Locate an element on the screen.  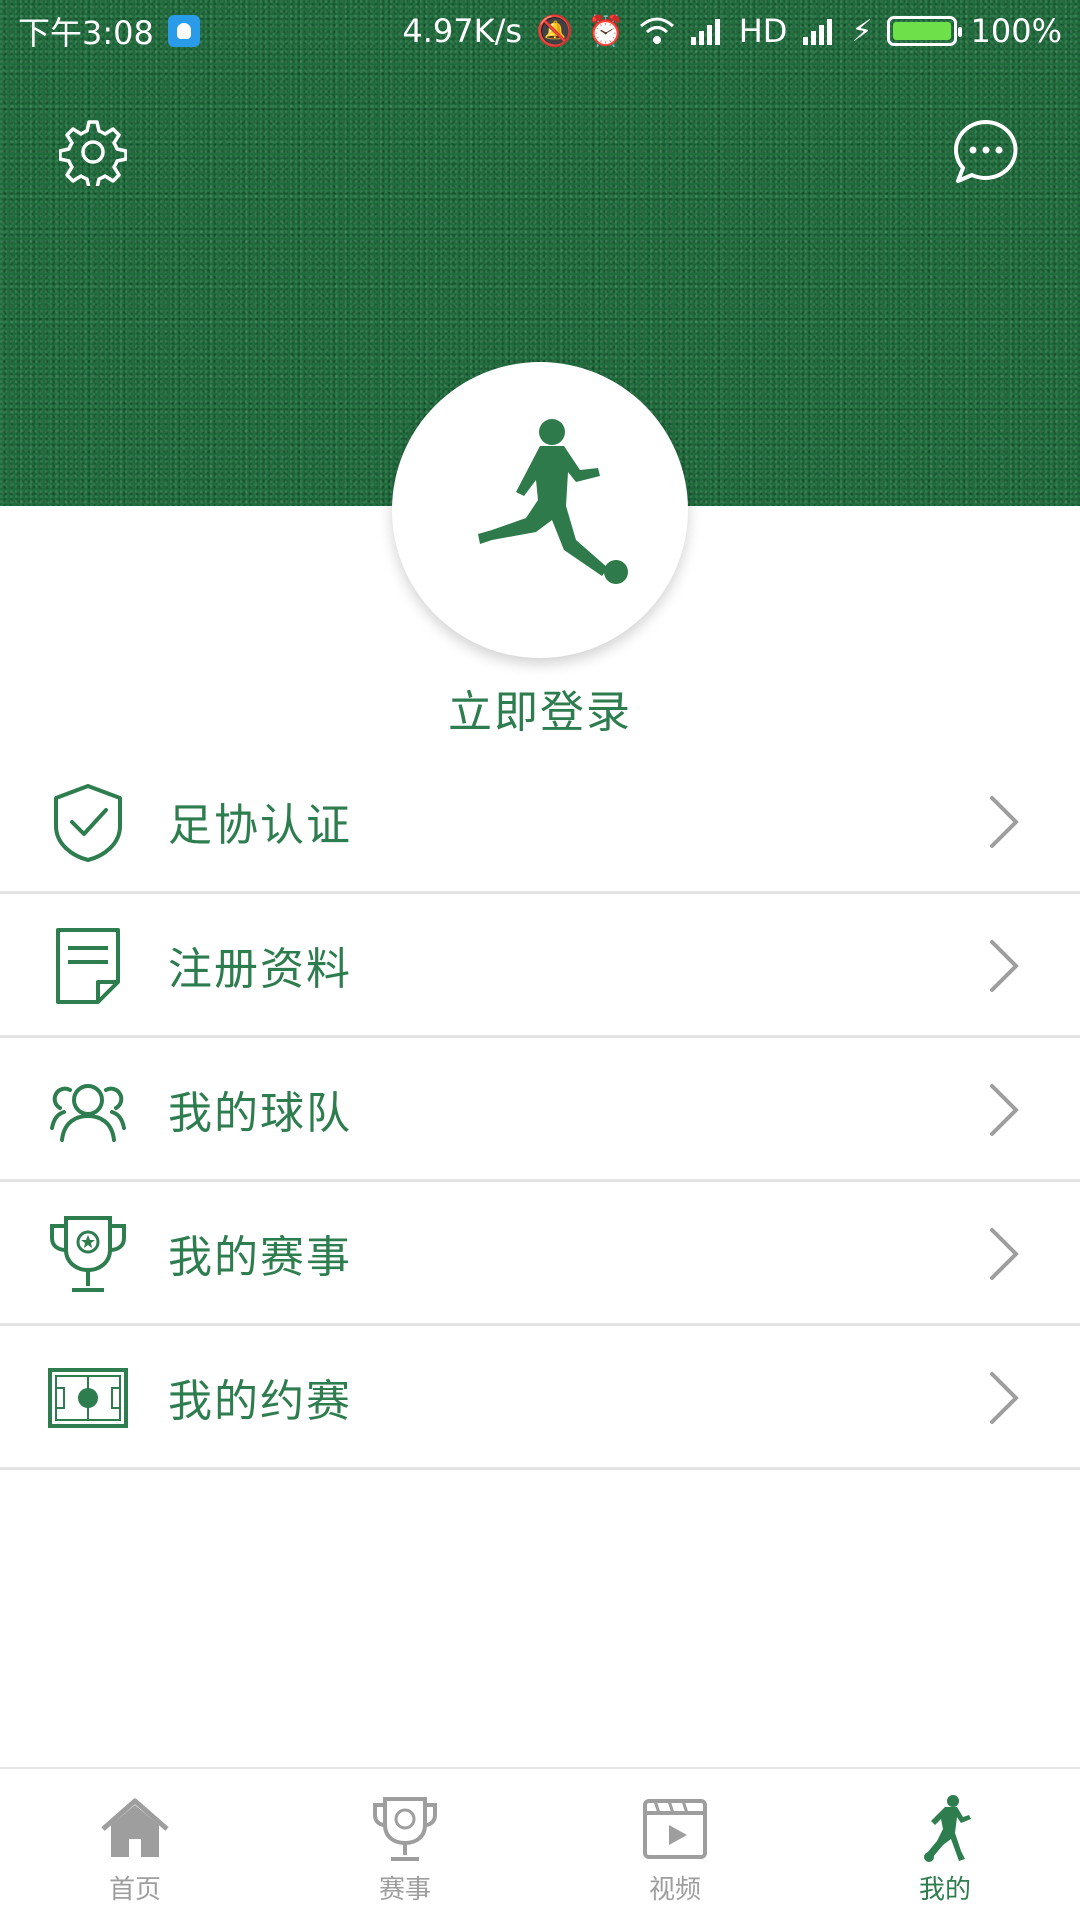
wifi-icon is located at coordinates (656, 30).